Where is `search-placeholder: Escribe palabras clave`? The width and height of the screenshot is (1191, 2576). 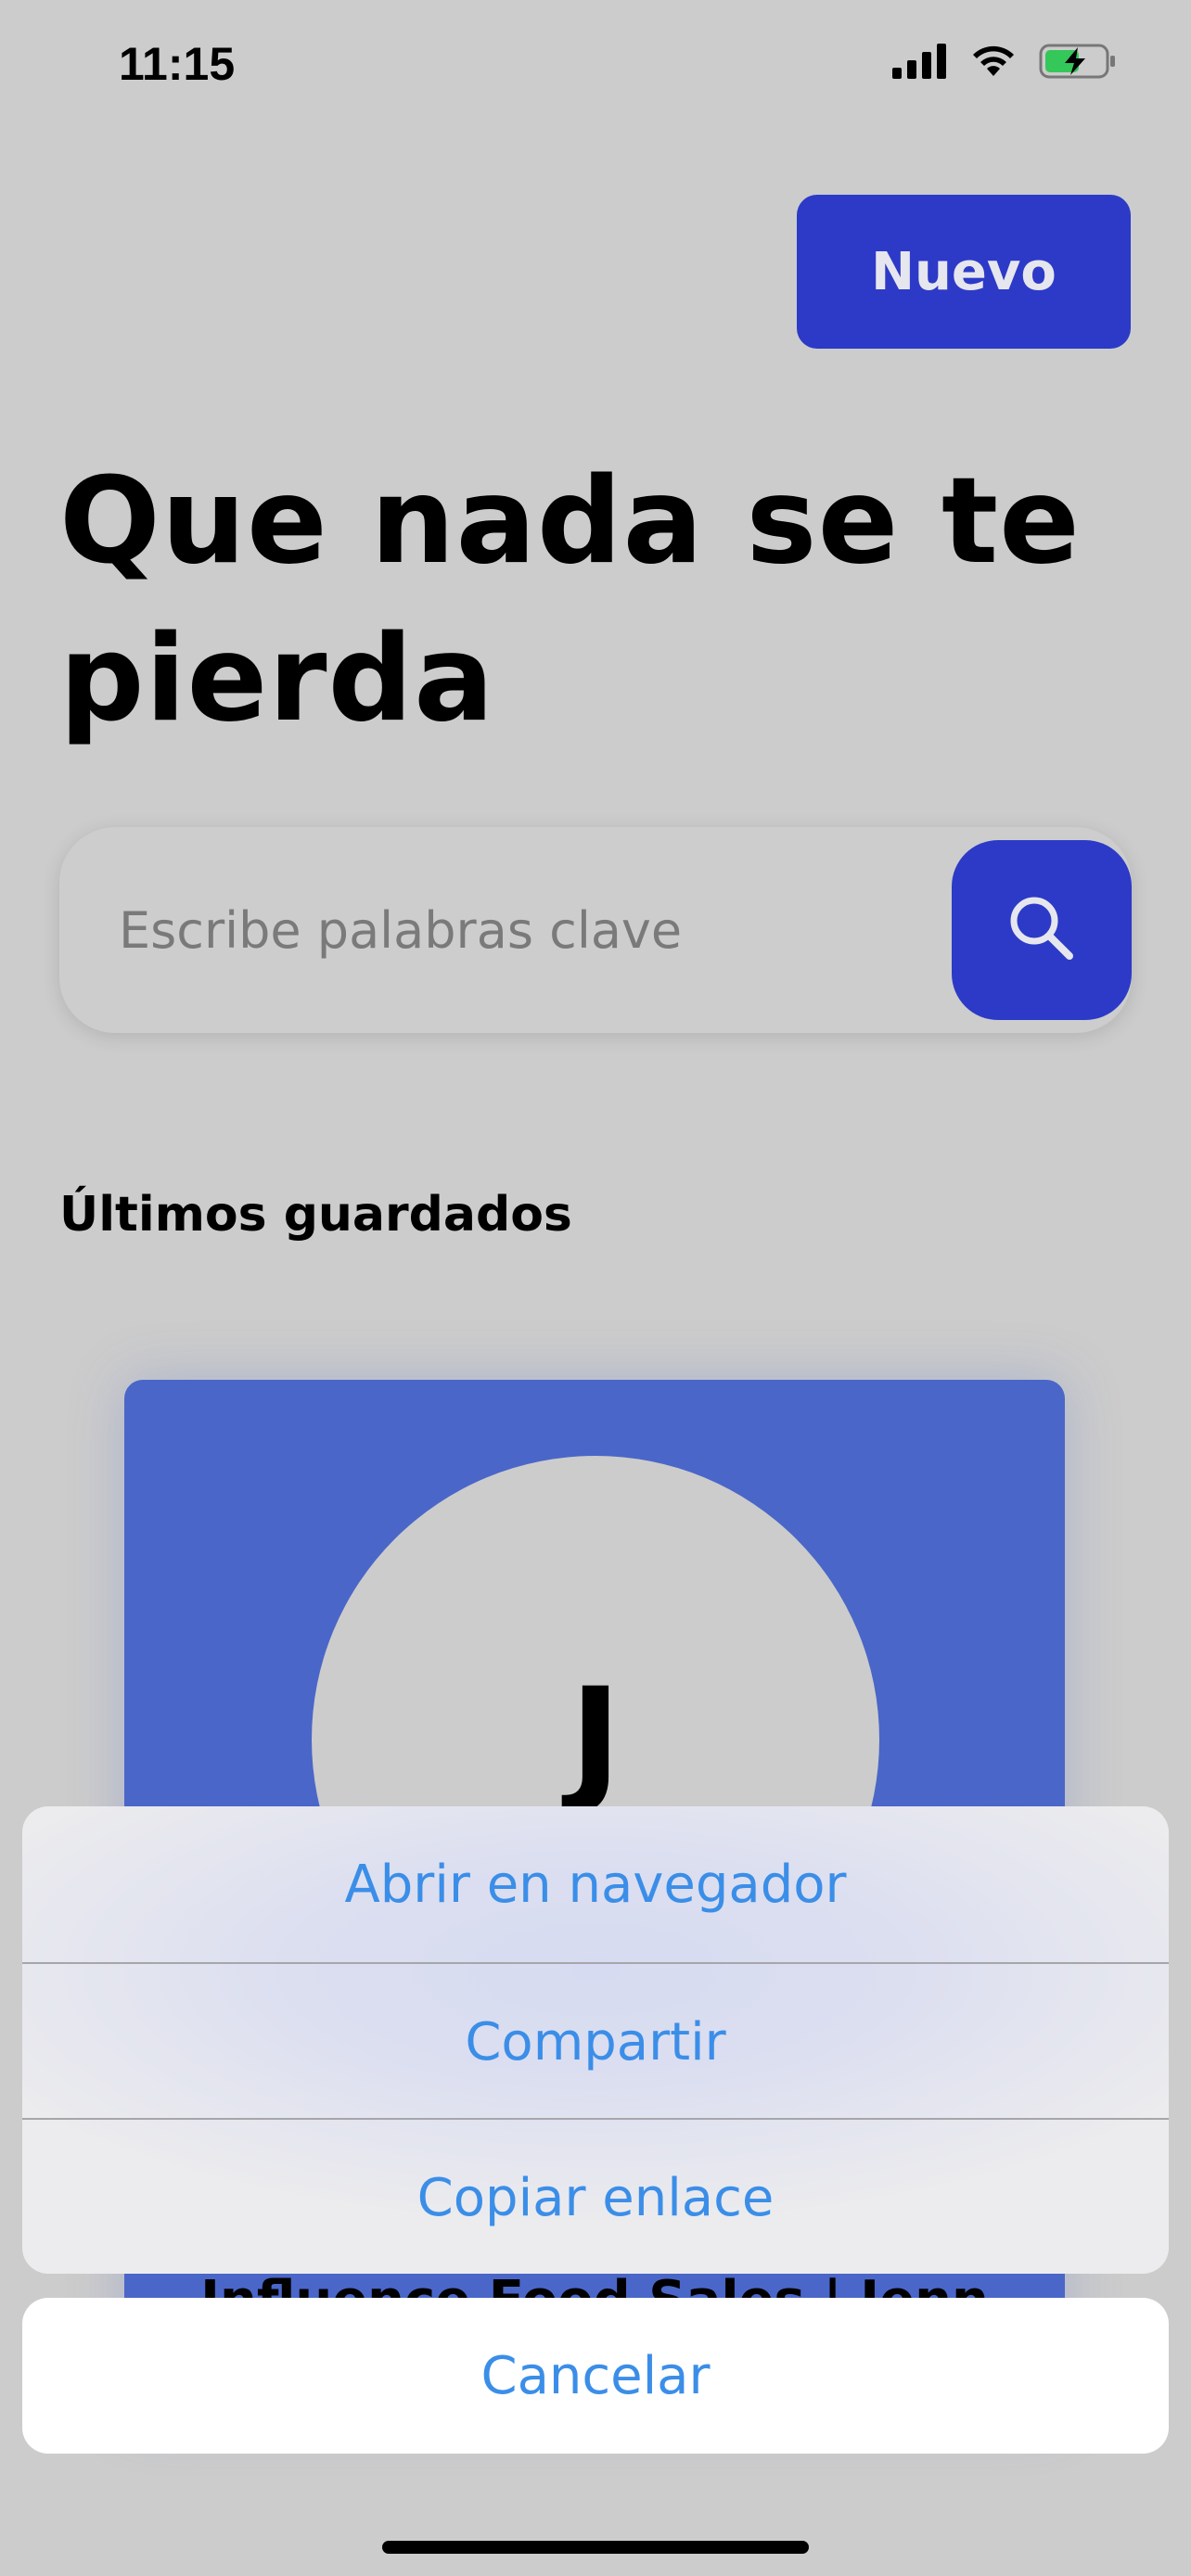
search-placeholder: Escribe palabras clave is located at coordinates (401, 930).